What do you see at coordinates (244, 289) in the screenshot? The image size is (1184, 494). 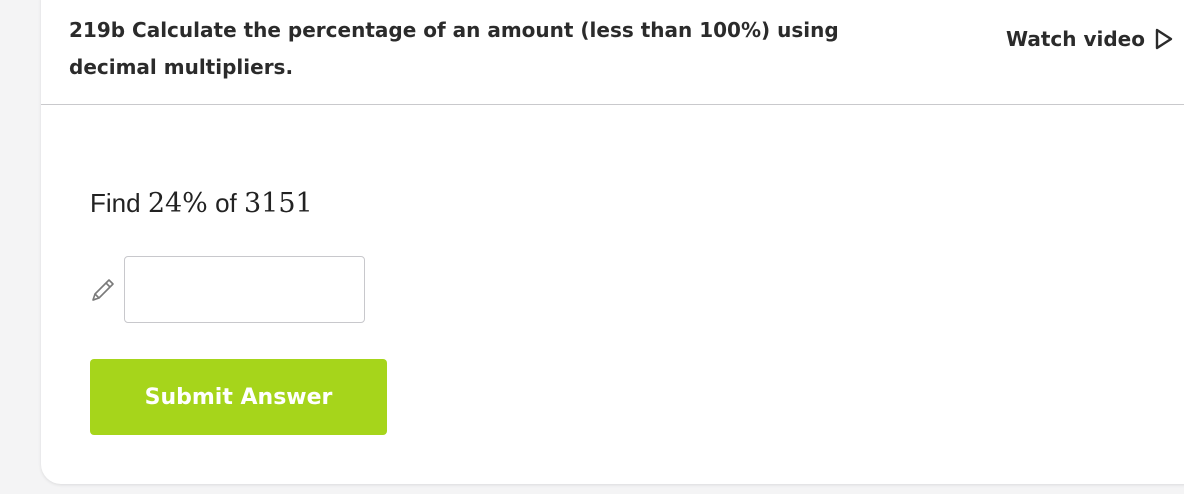 I see `answer-input` at bounding box center [244, 289].